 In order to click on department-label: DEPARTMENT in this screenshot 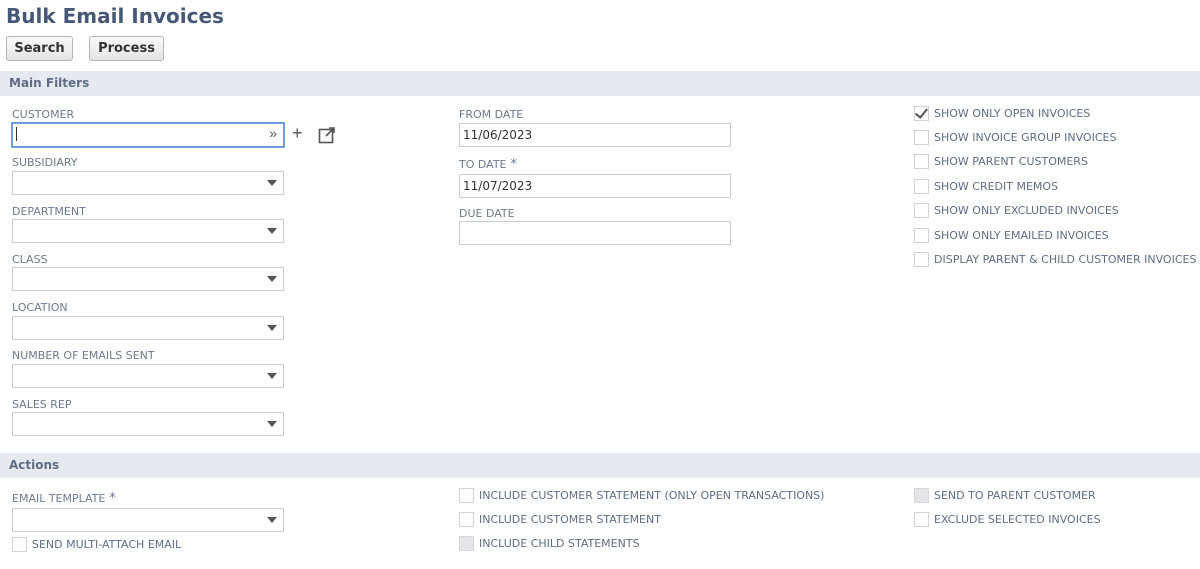, I will do `click(49, 211)`.